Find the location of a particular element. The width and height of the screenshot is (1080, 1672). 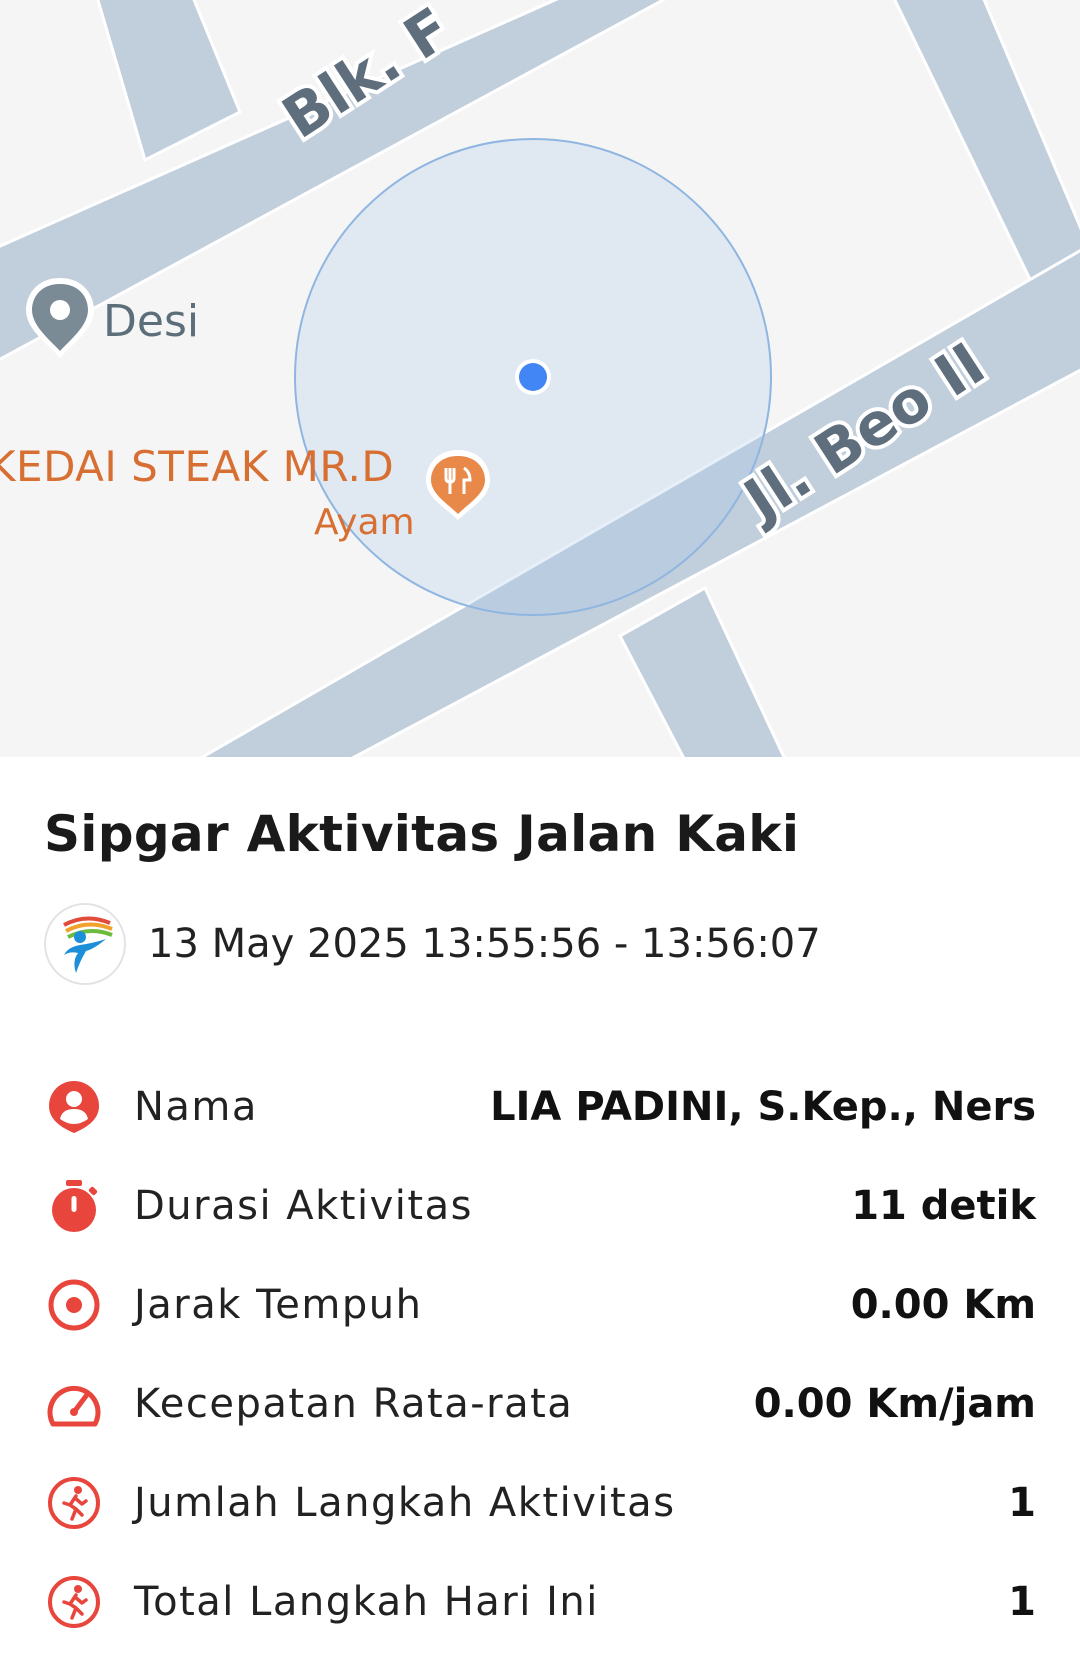

poi-subtitle-ayam: Ayam is located at coordinates (364, 522).